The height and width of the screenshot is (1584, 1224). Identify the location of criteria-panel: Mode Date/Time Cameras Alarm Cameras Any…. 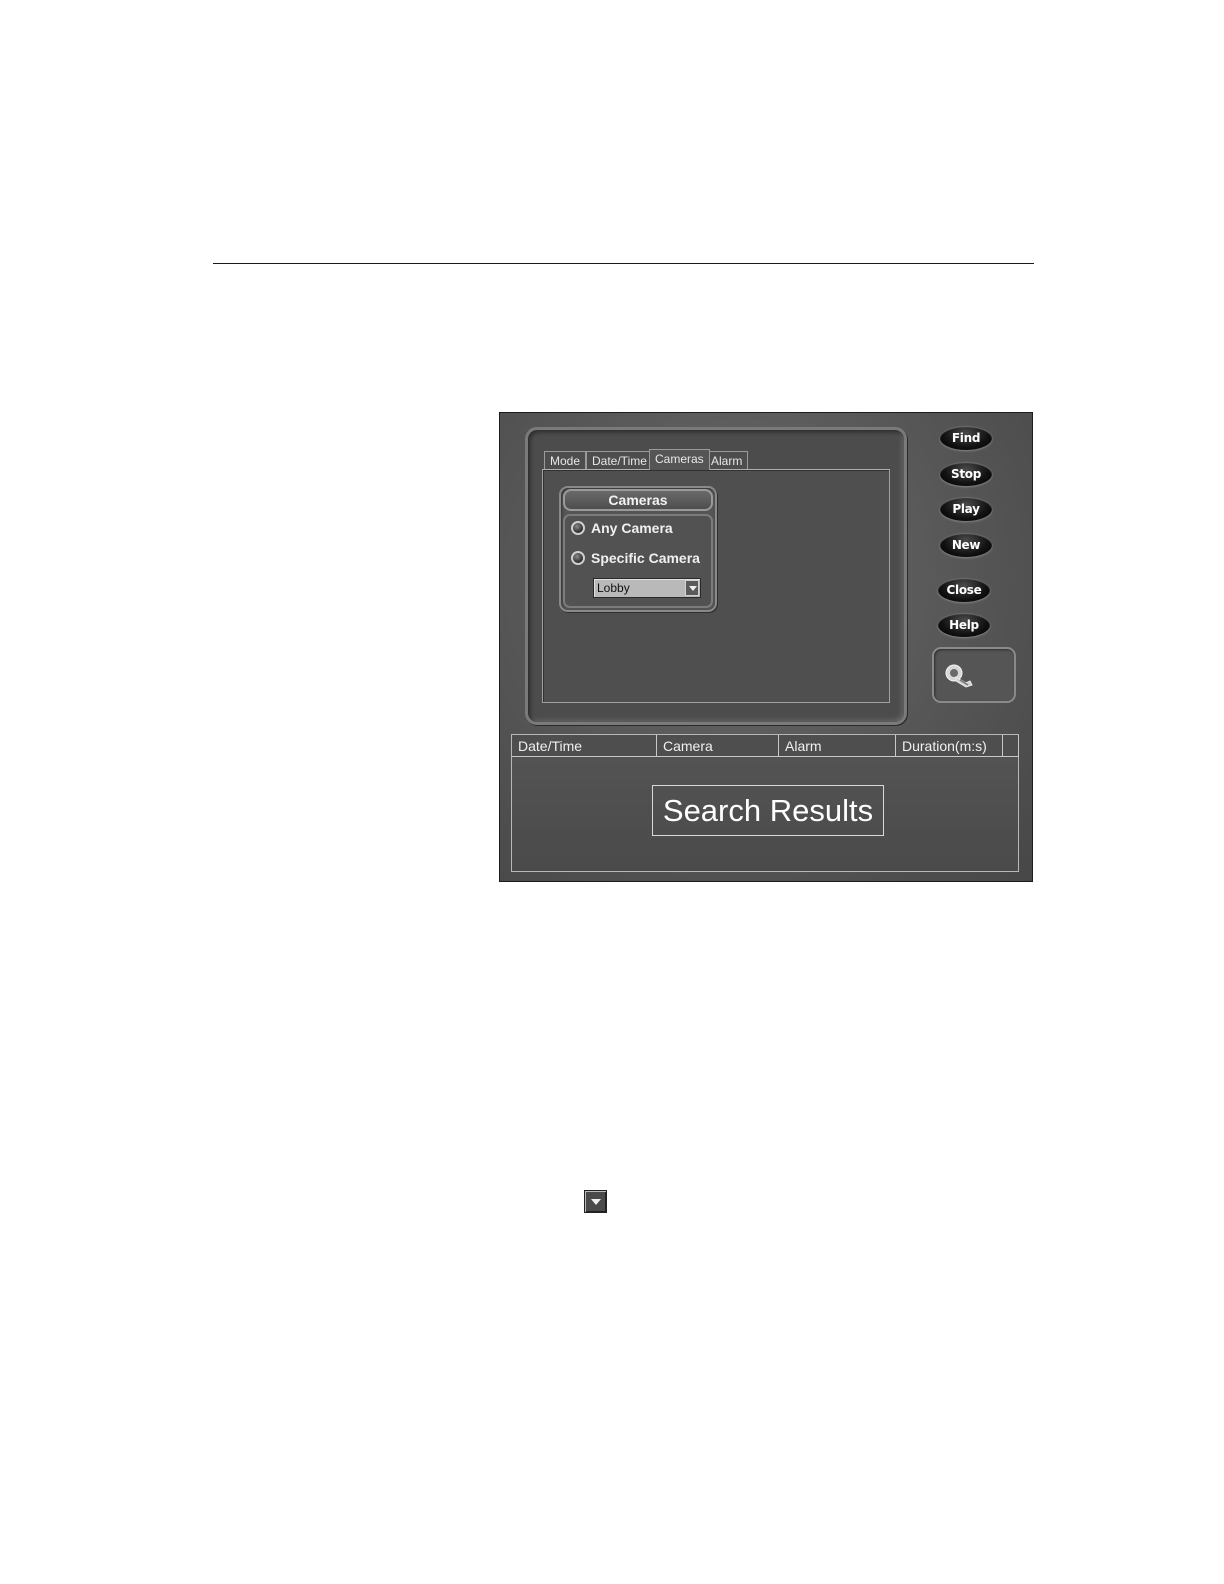
(716, 576).